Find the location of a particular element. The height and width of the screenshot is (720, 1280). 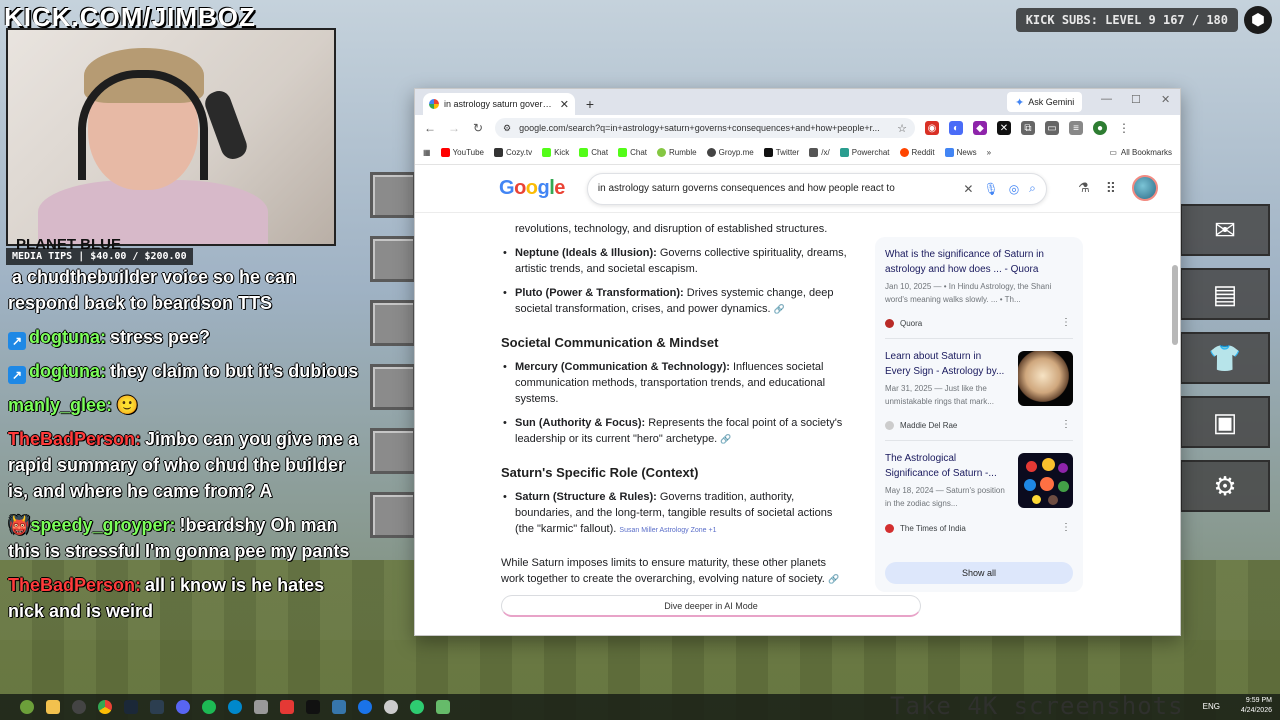

minimize-icon: — is located at coordinates (1106, 99).